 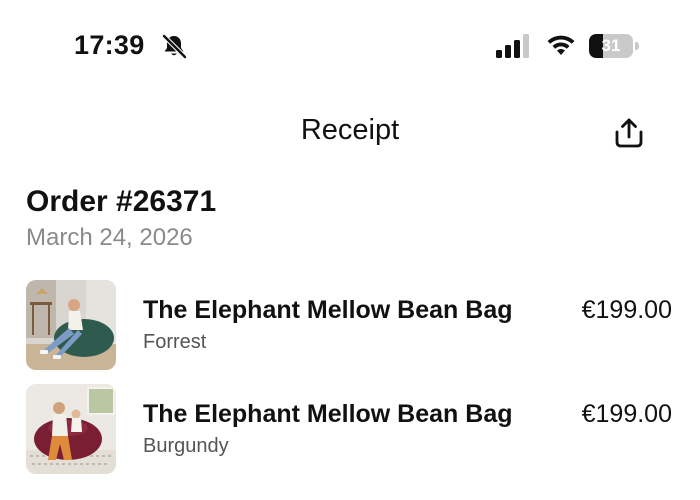 I want to click on battery-body: 31, so click(x=611, y=46).